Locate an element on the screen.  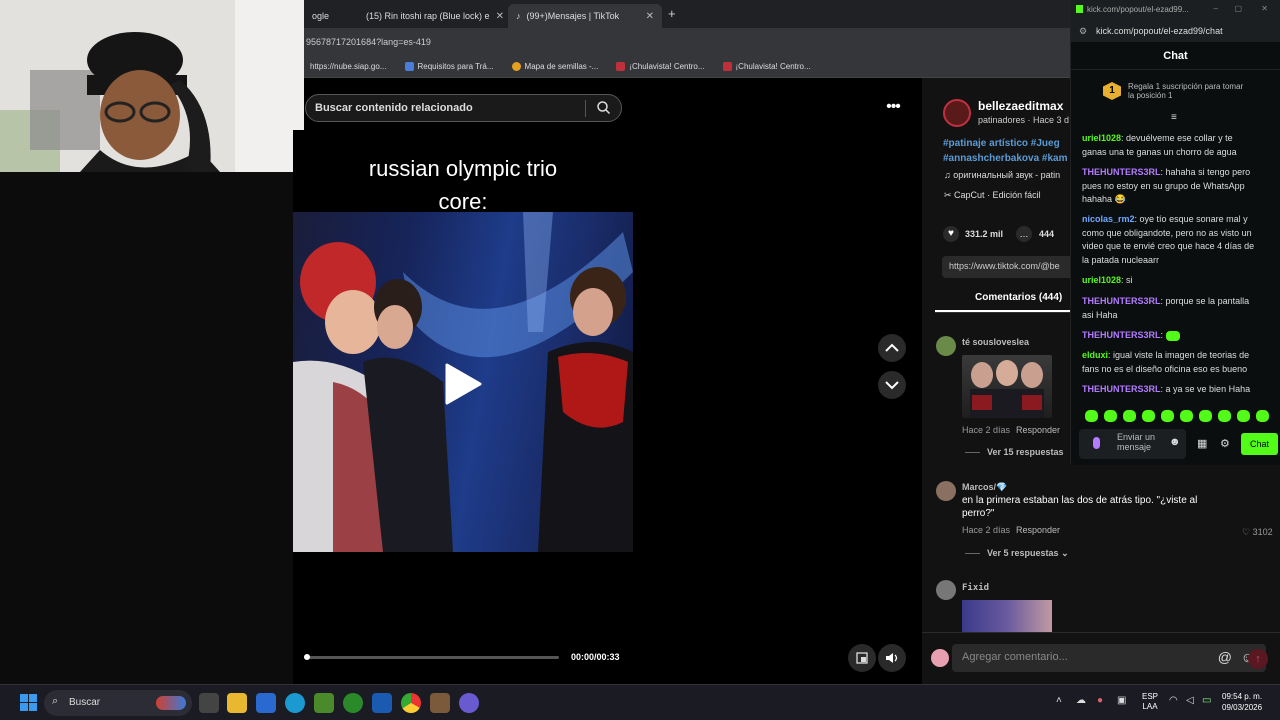
clock: 09:54 p. m. 09/03/2026 is located at coordinates (1242, 702).